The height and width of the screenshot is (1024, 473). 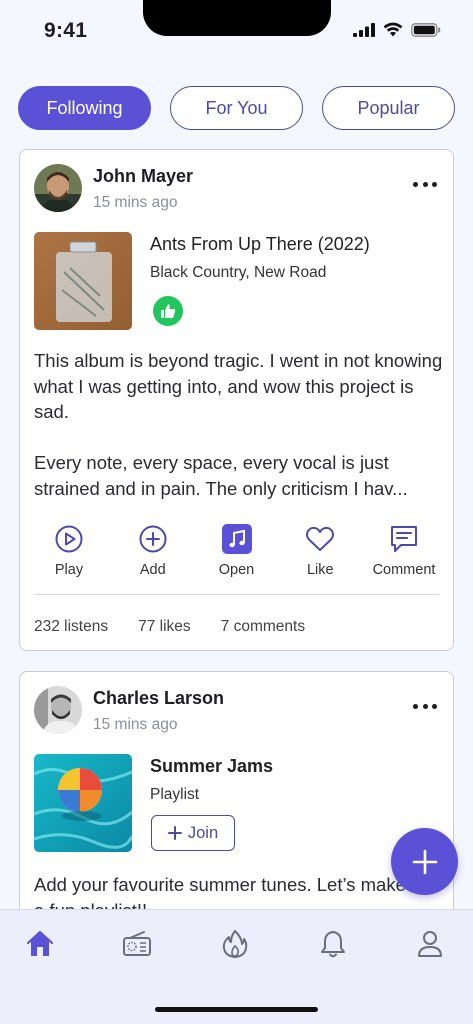 What do you see at coordinates (83, 281) in the screenshot?
I see `album-cover` at bounding box center [83, 281].